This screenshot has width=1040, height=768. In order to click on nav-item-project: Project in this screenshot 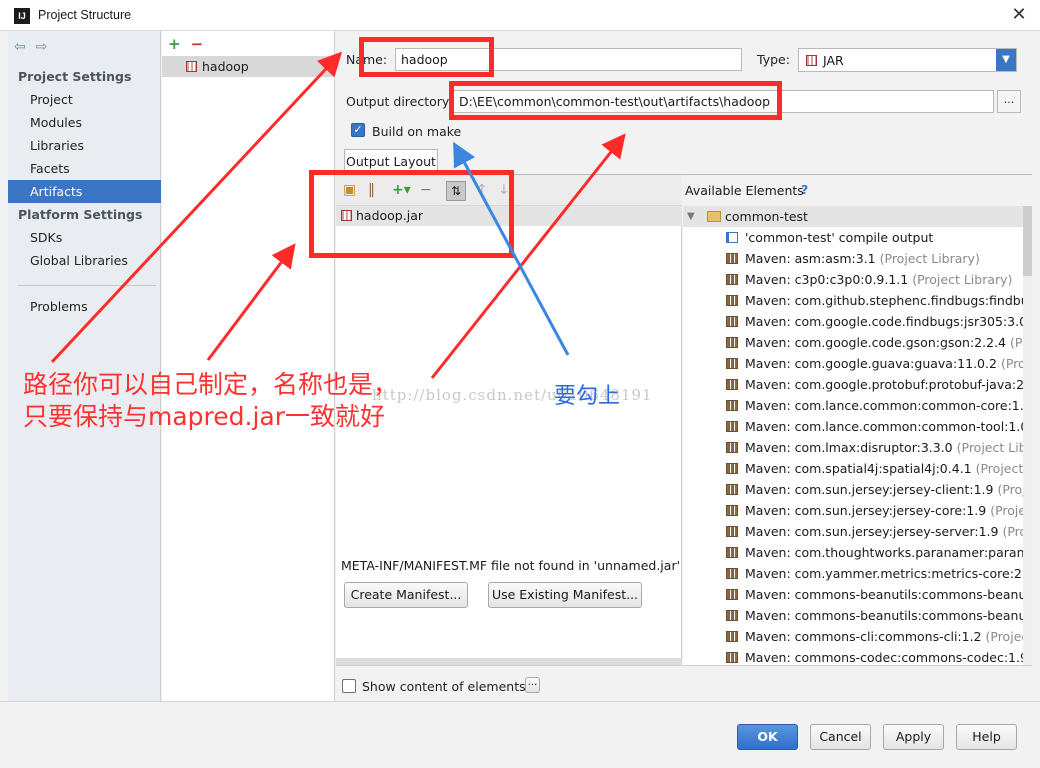, I will do `click(84, 99)`.